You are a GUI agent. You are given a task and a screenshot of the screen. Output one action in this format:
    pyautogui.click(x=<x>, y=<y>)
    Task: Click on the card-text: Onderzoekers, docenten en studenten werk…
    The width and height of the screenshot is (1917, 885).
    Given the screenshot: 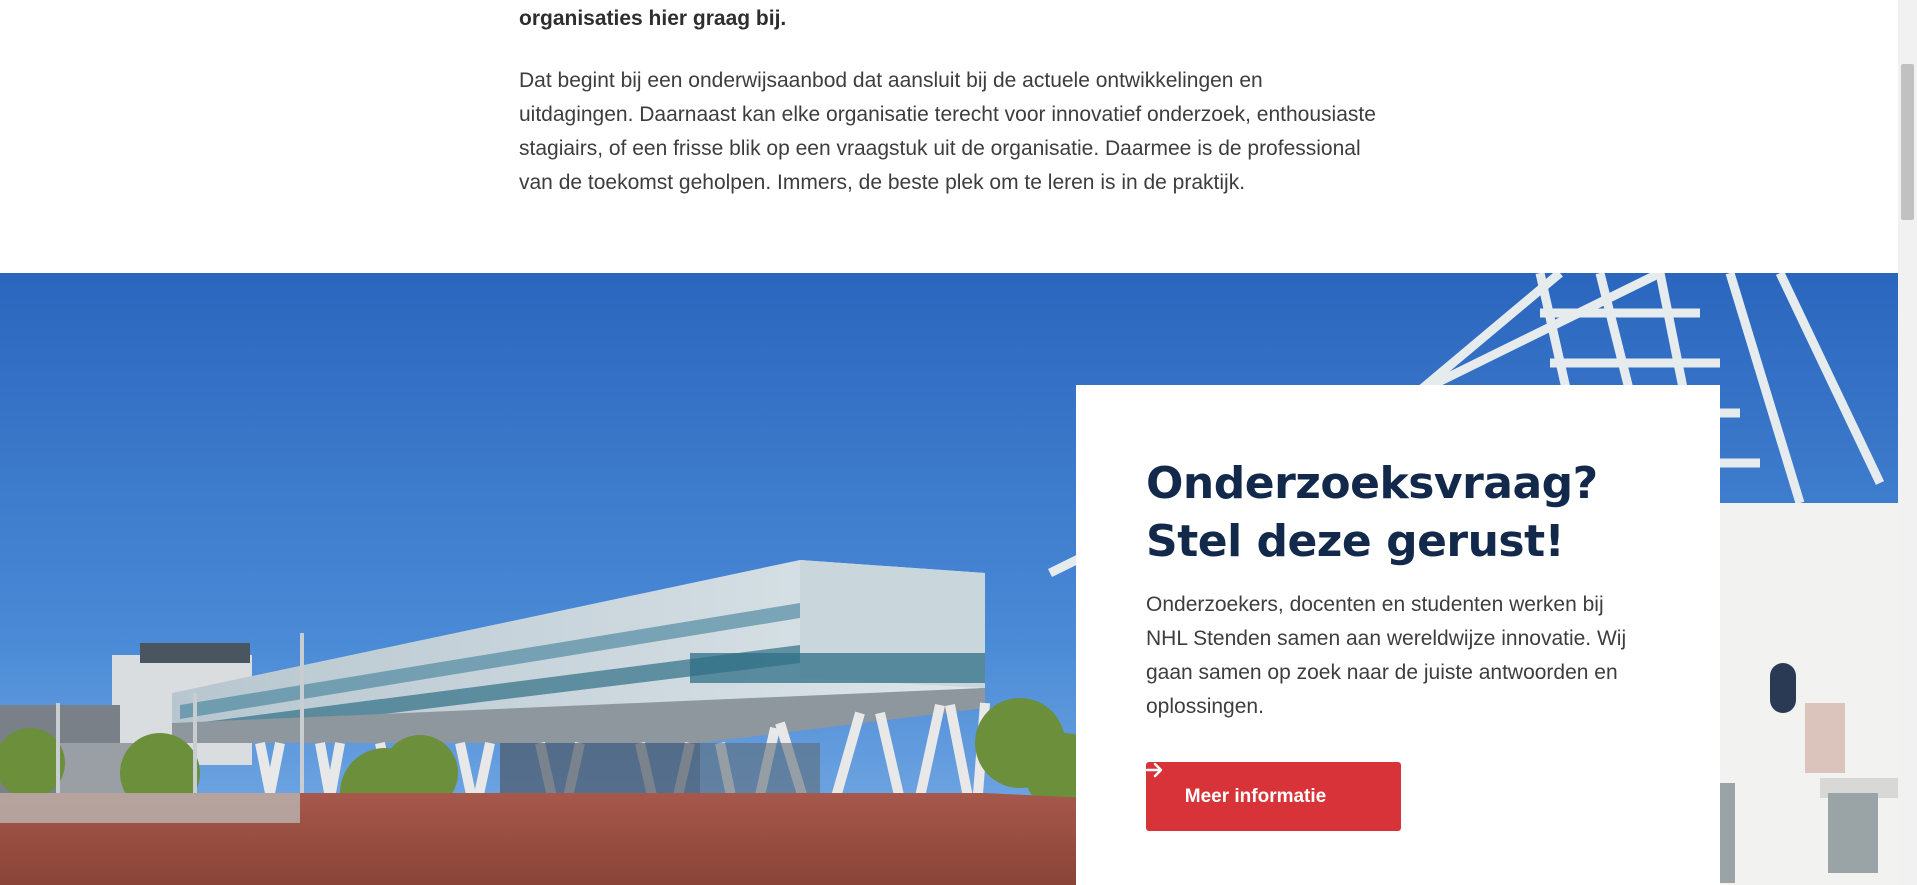 What is the action you would take?
    pyautogui.click(x=1386, y=655)
    